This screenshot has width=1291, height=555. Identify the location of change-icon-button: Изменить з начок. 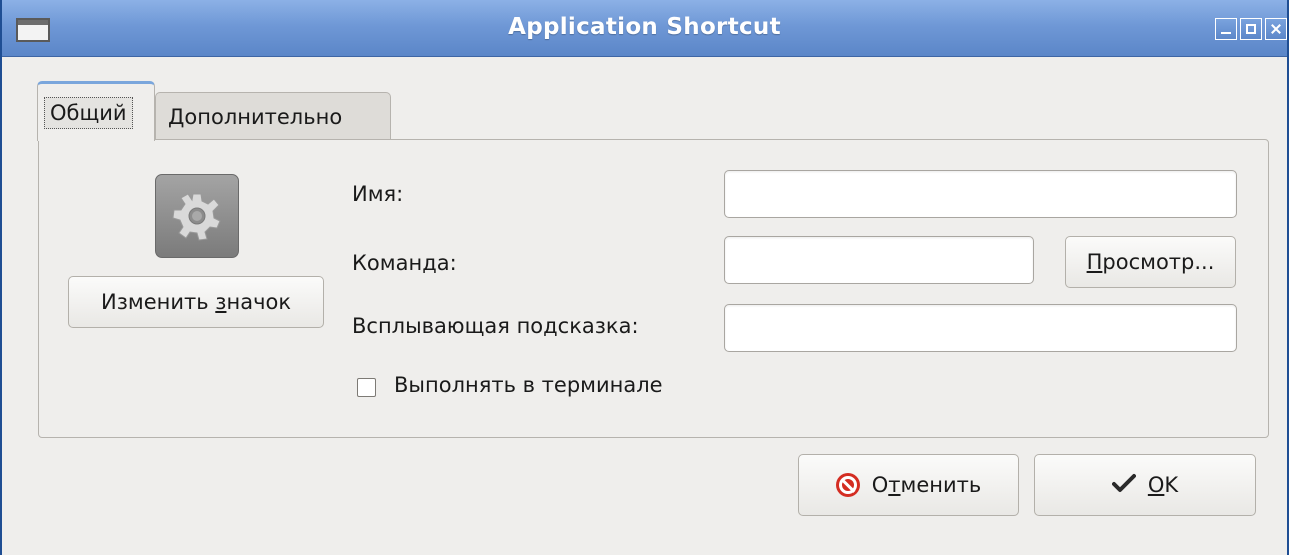
(196, 302).